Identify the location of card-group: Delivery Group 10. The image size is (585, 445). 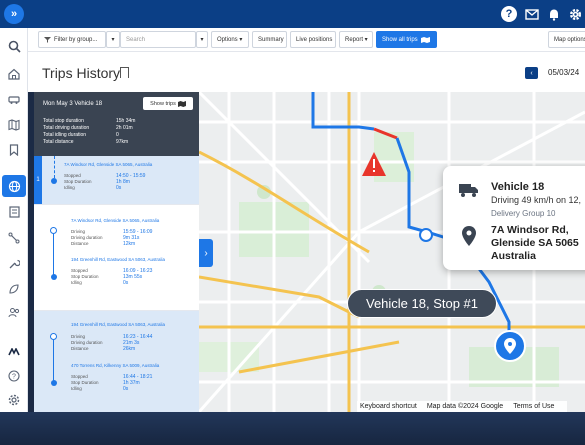
(523, 213).